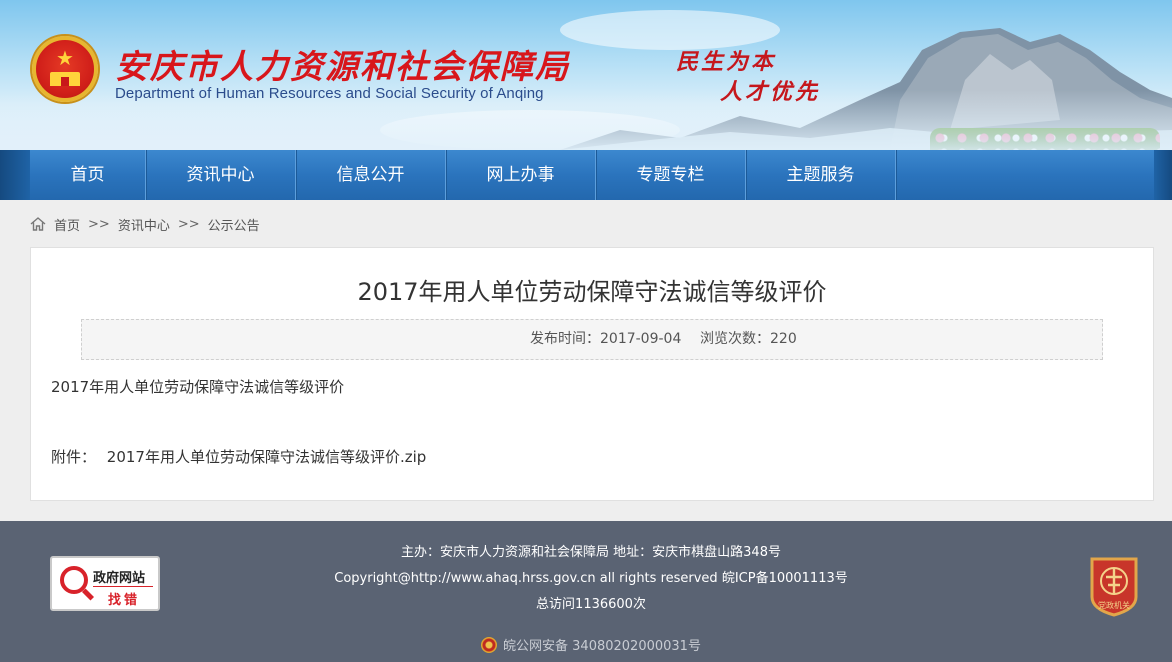 The image size is (1172, 662). I want to click on nav-item-news-center: 资讯中心, so click(221, 175).